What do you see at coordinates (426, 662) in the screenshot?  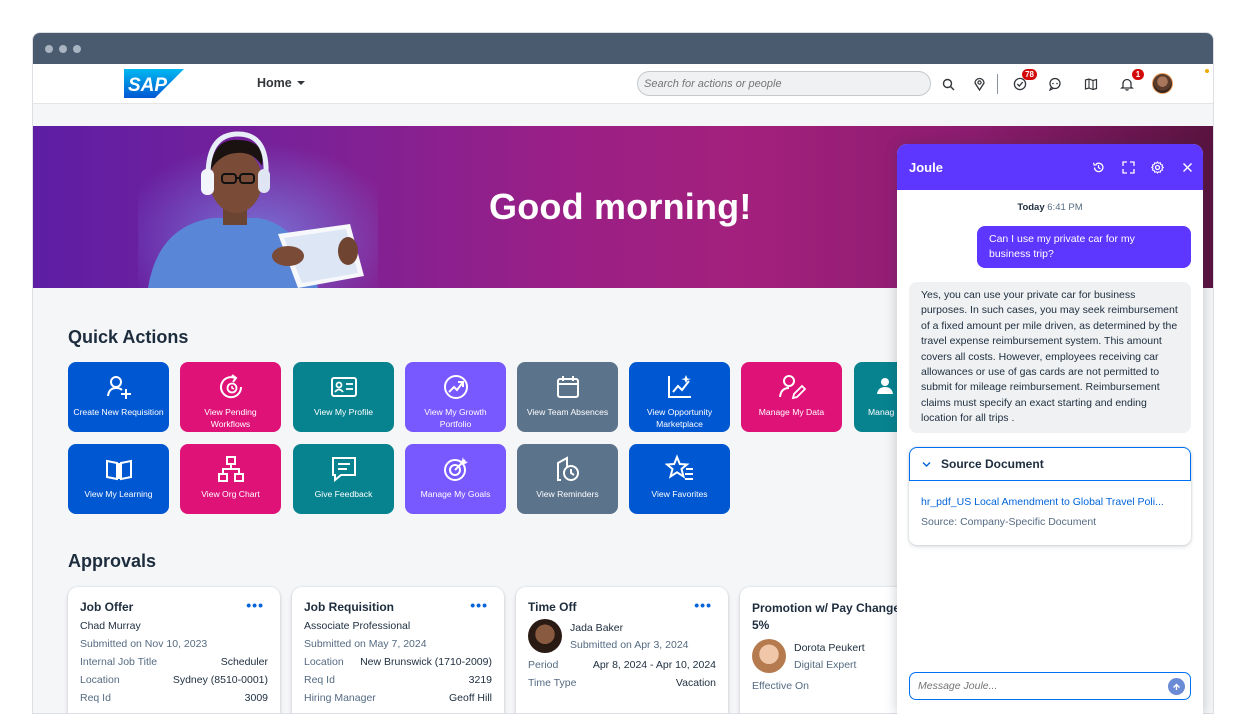 I see `detail-value: New Brunswick (1710-2009)` at bounding box center [426, 662].